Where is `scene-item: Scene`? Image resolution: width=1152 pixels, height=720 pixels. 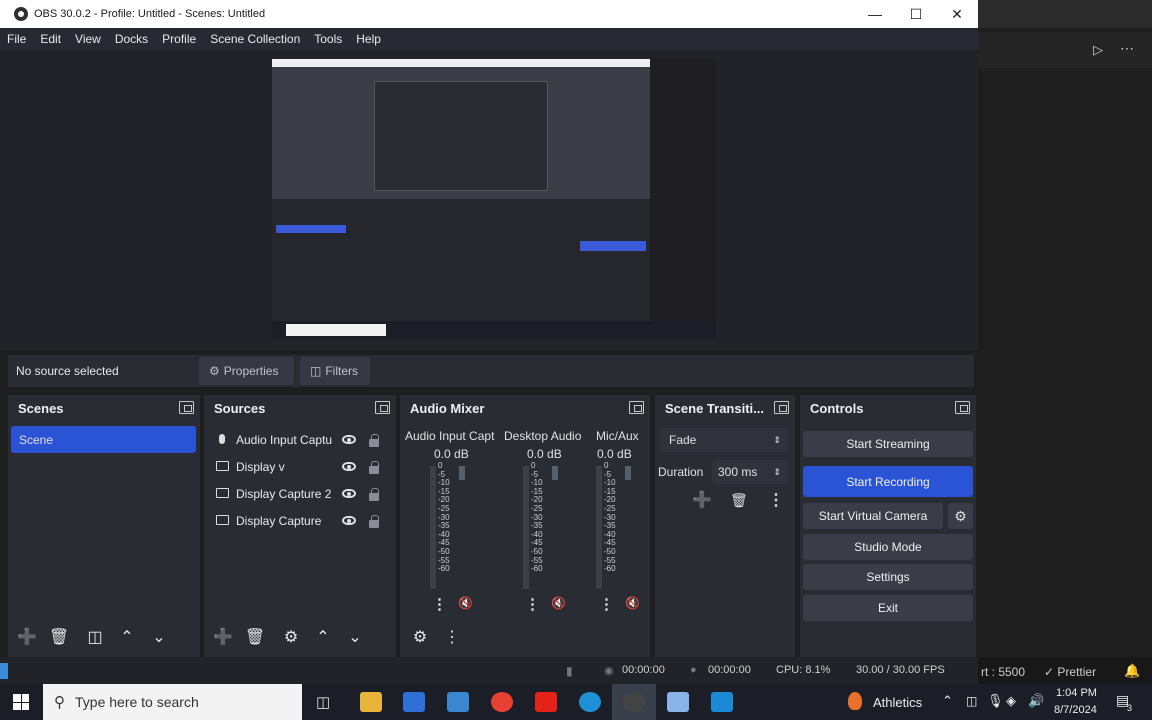 scene-item: Scene is located at coordinates (103, 439).